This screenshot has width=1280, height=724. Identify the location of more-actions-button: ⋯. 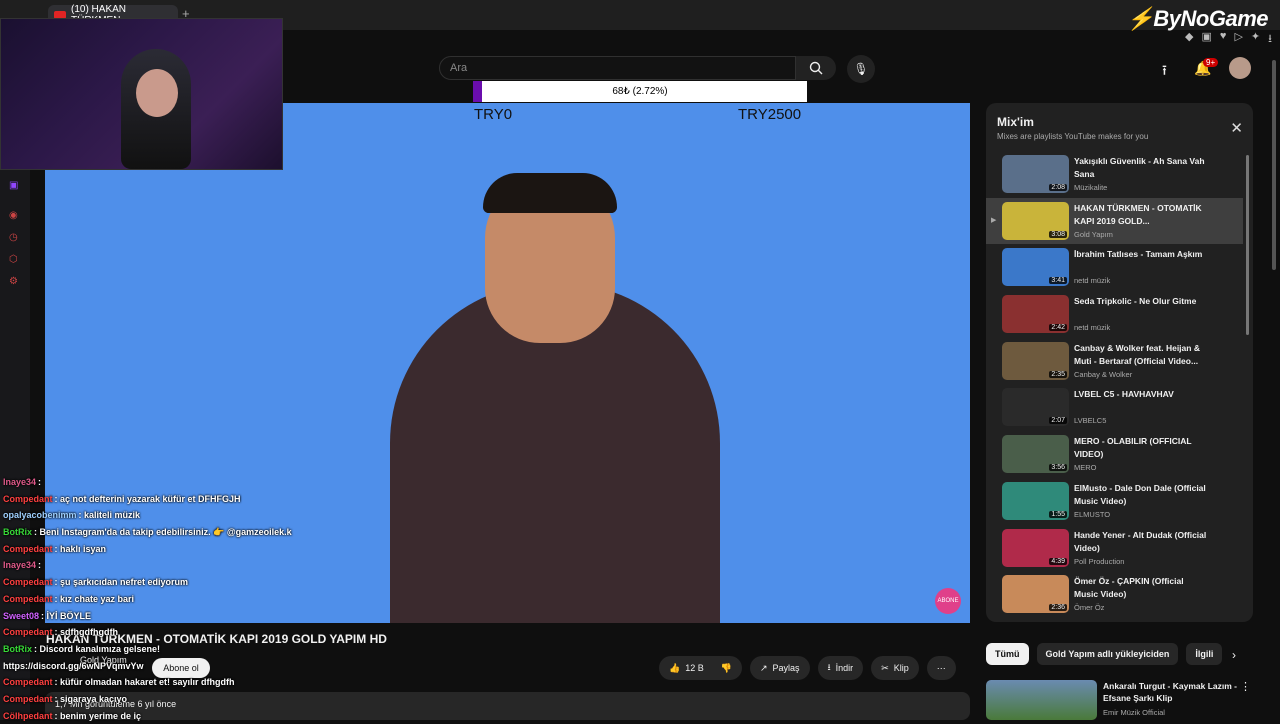
(941, 668).